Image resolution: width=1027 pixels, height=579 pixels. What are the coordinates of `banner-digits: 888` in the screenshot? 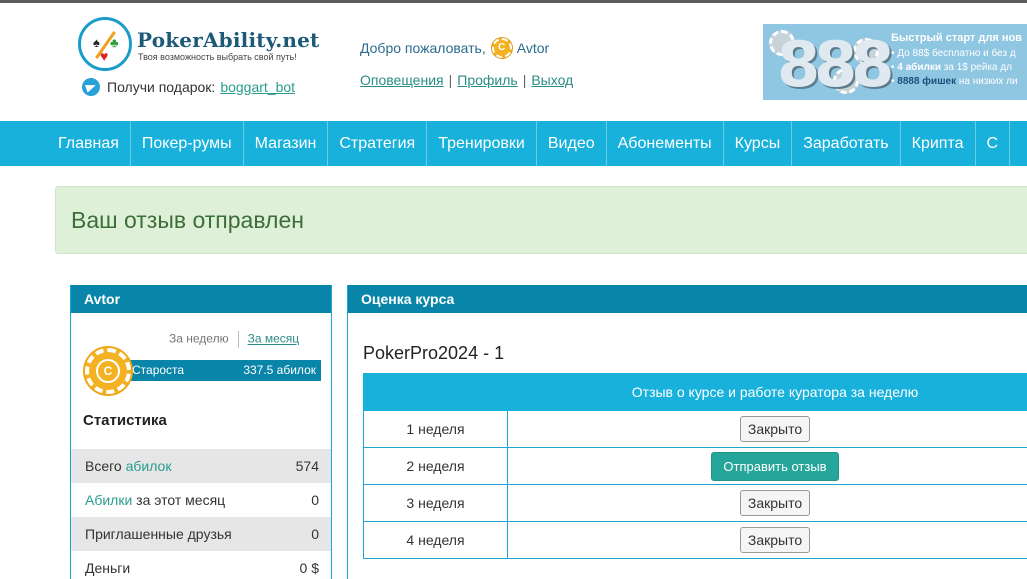 It's located at (835, 64).